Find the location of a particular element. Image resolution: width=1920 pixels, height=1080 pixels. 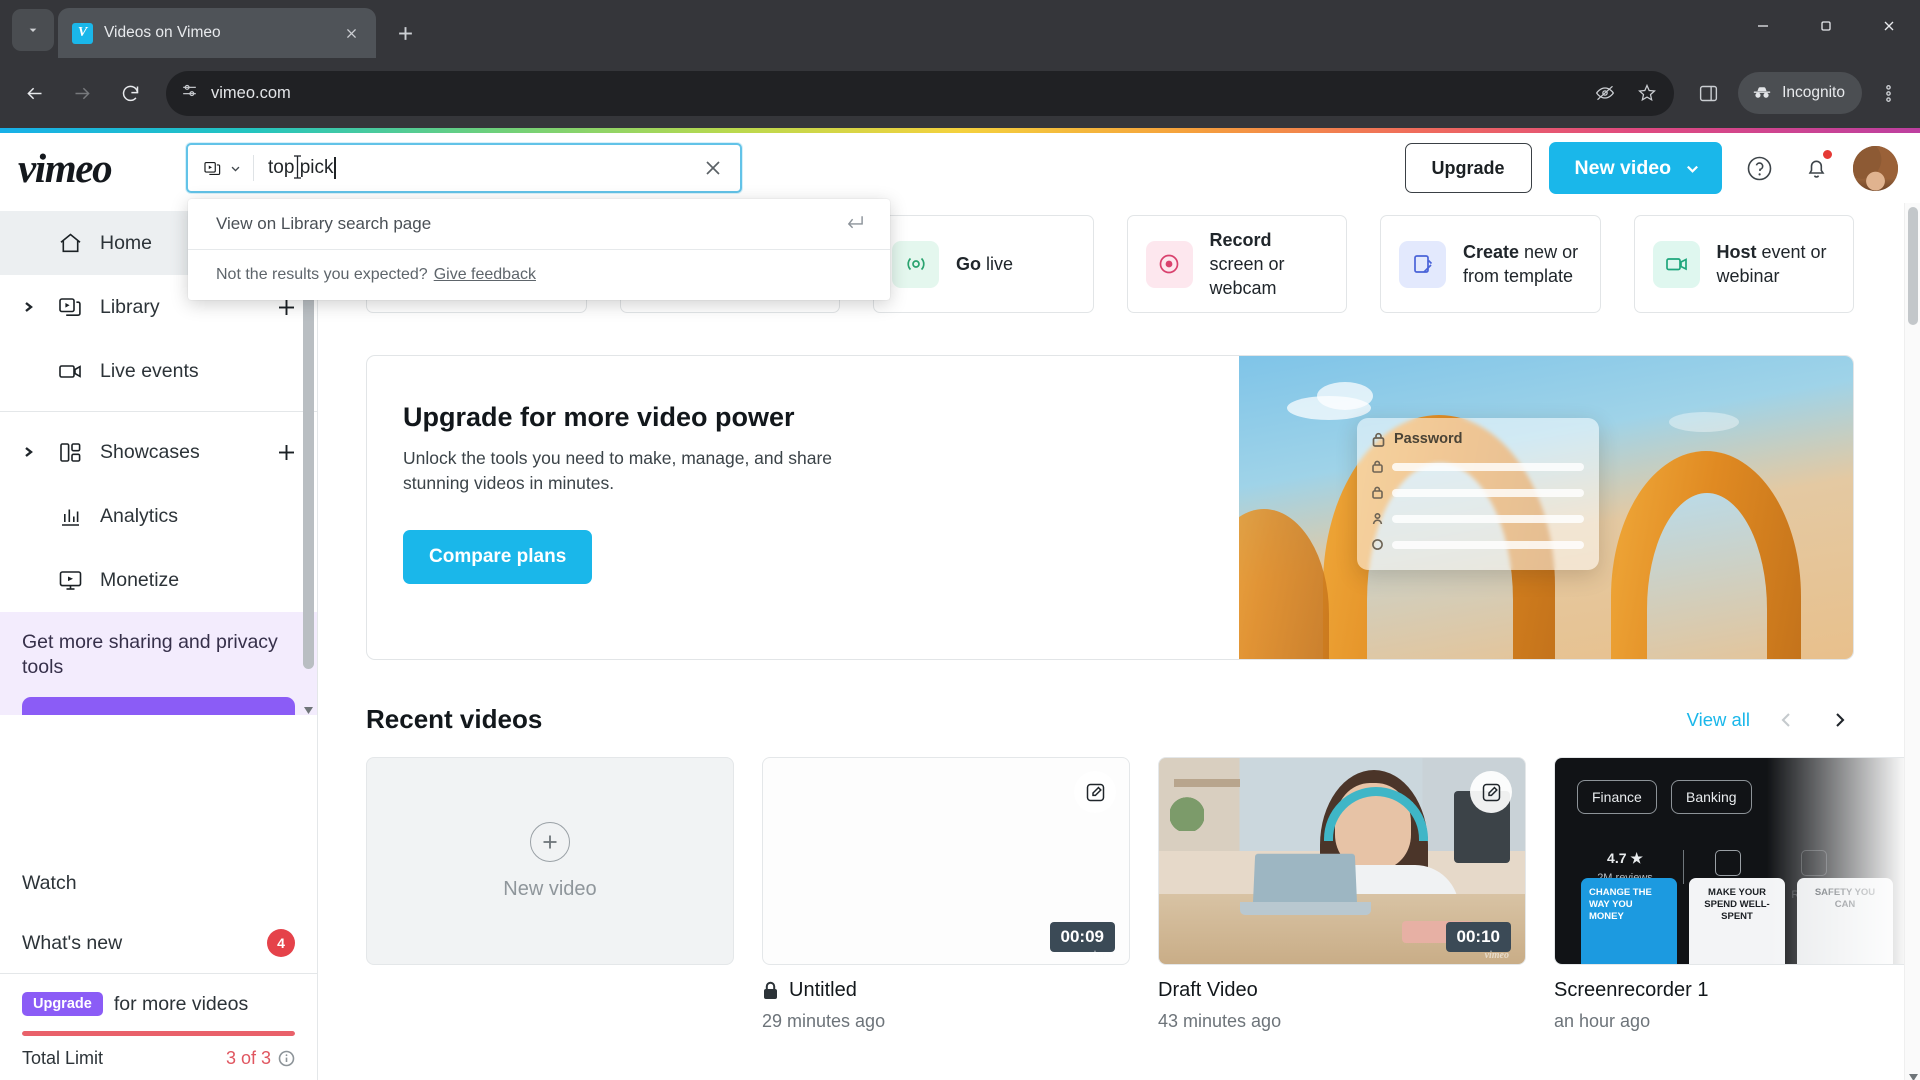

help-circle-icon is located at coordinates (1759, 168).